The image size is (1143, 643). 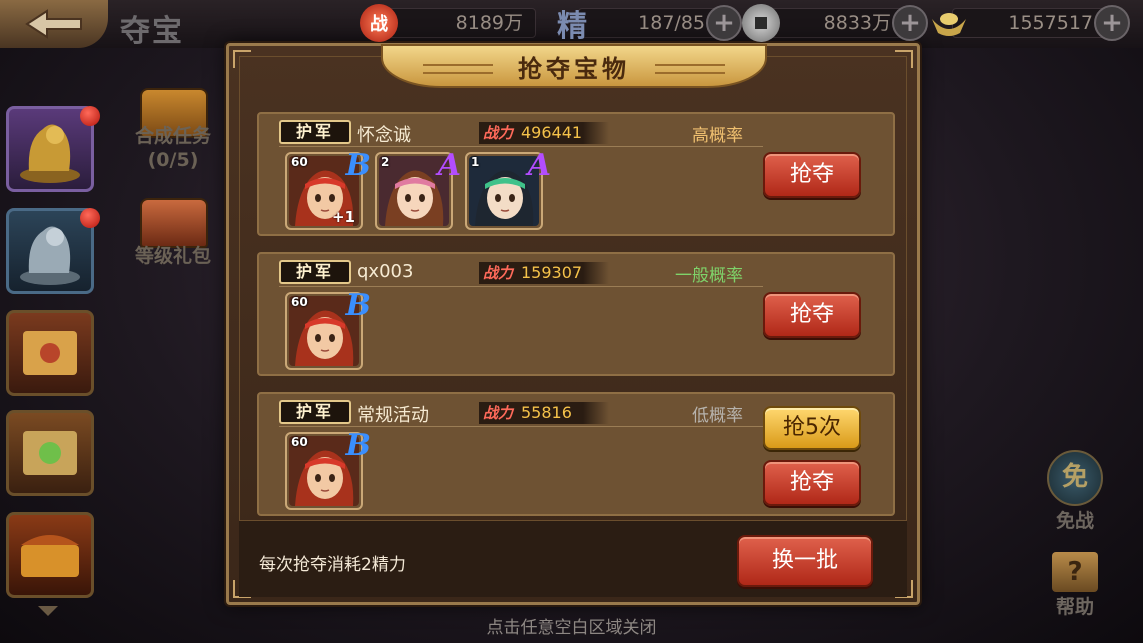 I want to click on opponent-row: 护军 qx003 战力 159307 一般概率 60 B 抢夺, so click(x=576, y=314).